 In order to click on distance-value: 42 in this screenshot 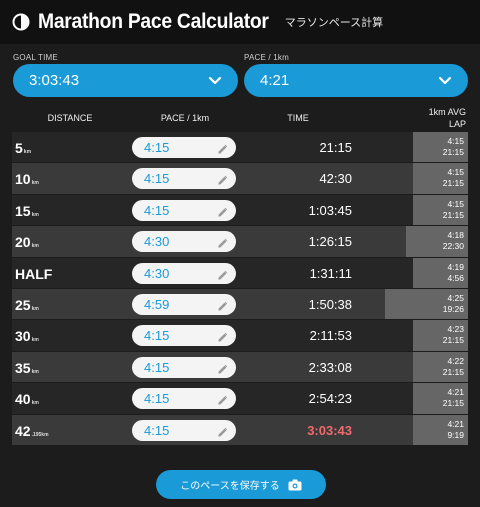, I will do `click(23, 430)`.